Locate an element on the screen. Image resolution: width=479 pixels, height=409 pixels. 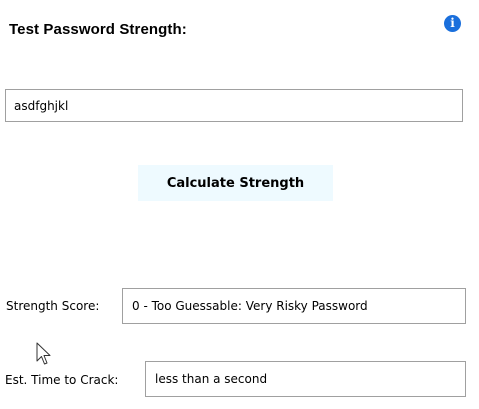
page-title: Test Password Strength: is located at coordinates (98, 29).